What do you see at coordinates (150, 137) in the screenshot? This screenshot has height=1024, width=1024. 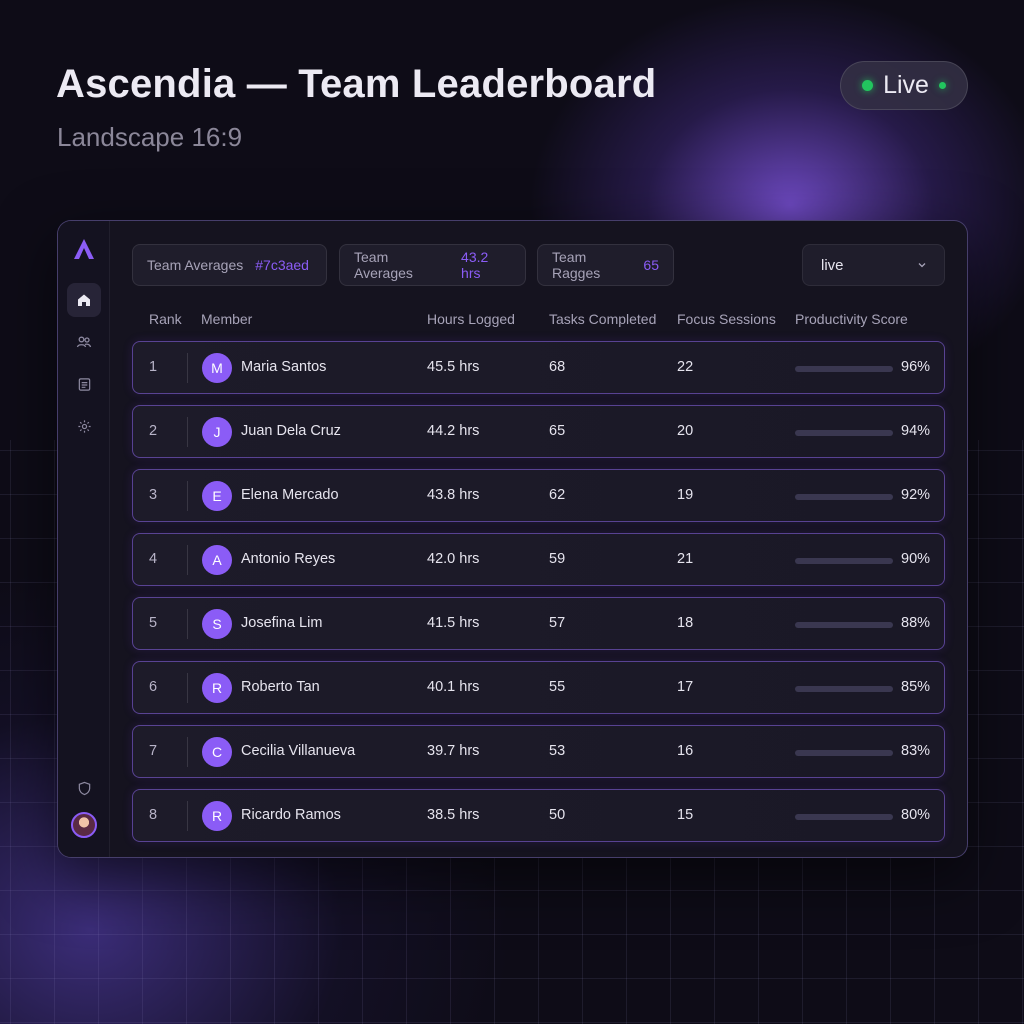 I see `page-subtitle: Landscape 16:9` at bounding box center [150, 137].